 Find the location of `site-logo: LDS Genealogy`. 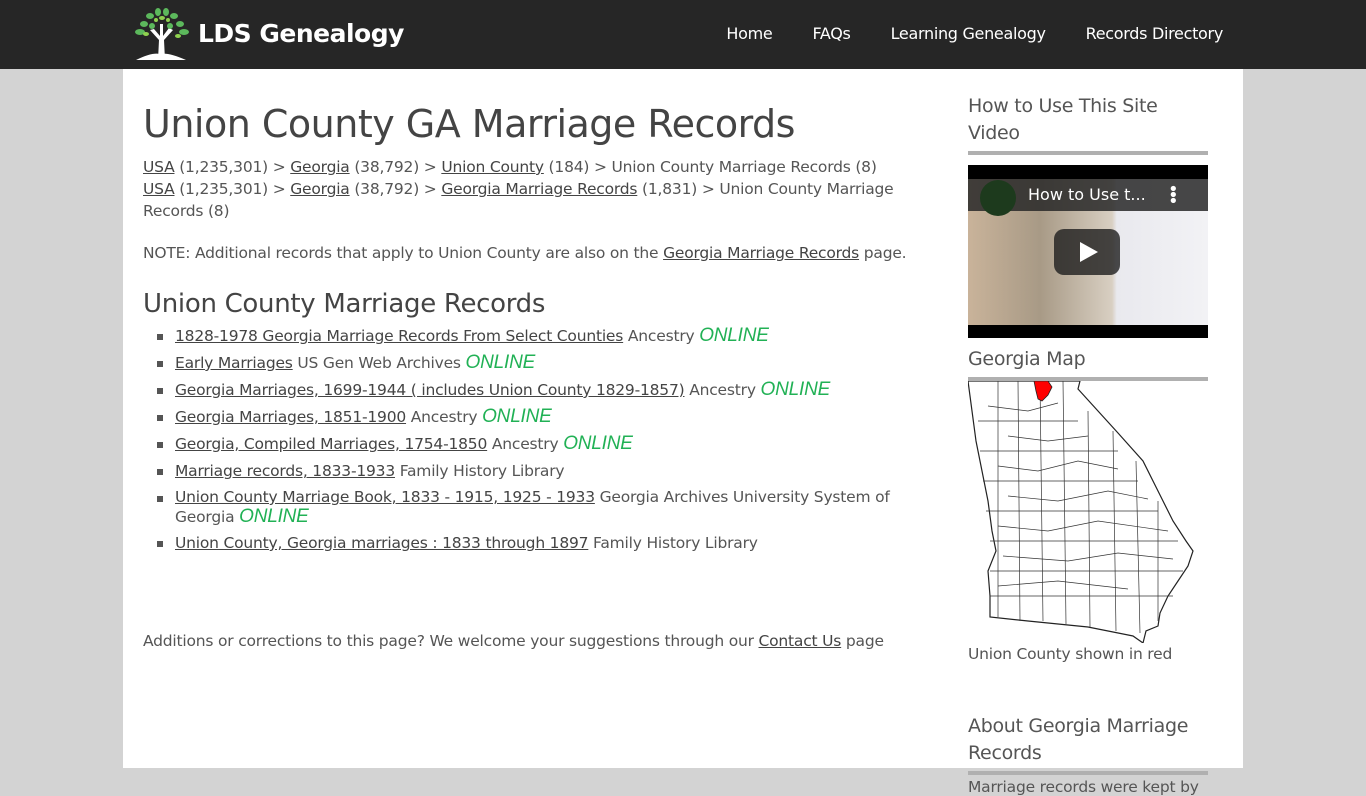

site-logo: LDS Genealogy is located at coordinates (268, 33).